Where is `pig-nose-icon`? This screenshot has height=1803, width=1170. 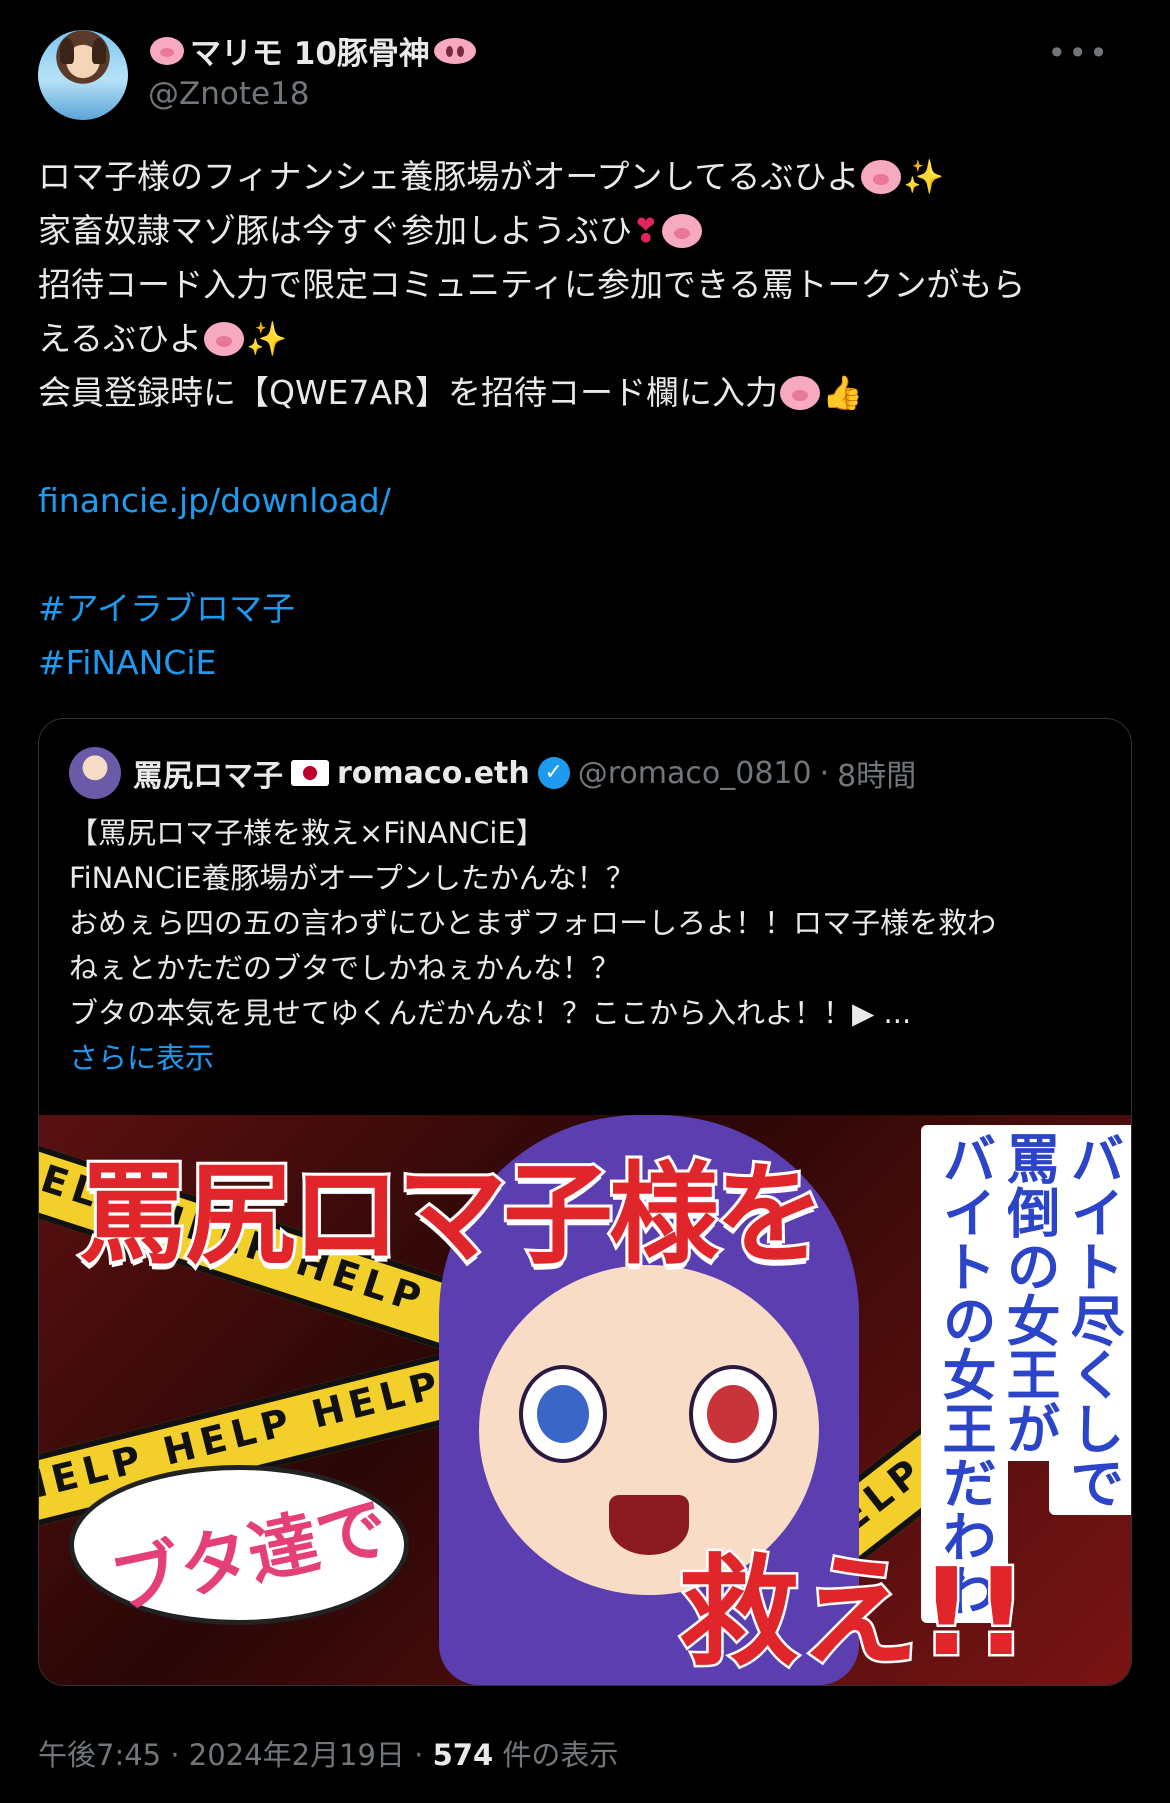
pig-nose-icon is located at coordinates (454, 50).